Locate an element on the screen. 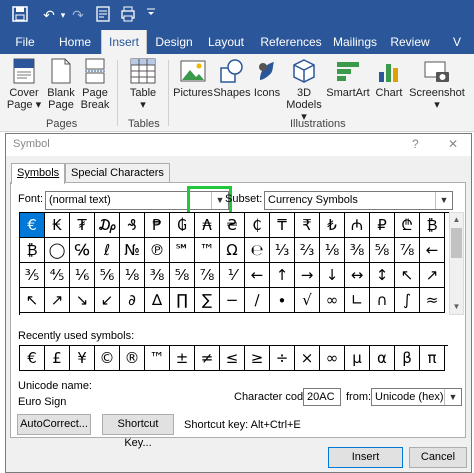  symbol-cell: ∆ is located at coordinates (157, 300).